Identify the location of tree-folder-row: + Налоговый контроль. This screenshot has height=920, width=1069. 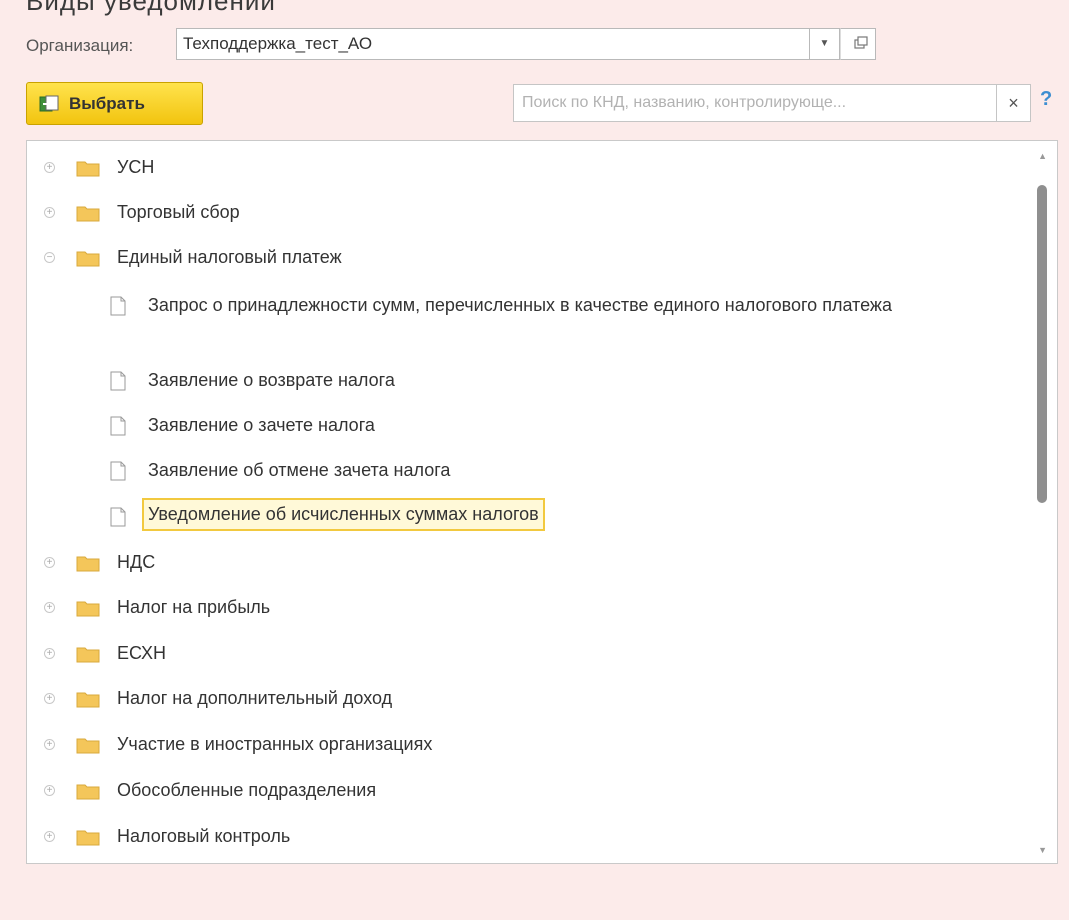
(527, 840).